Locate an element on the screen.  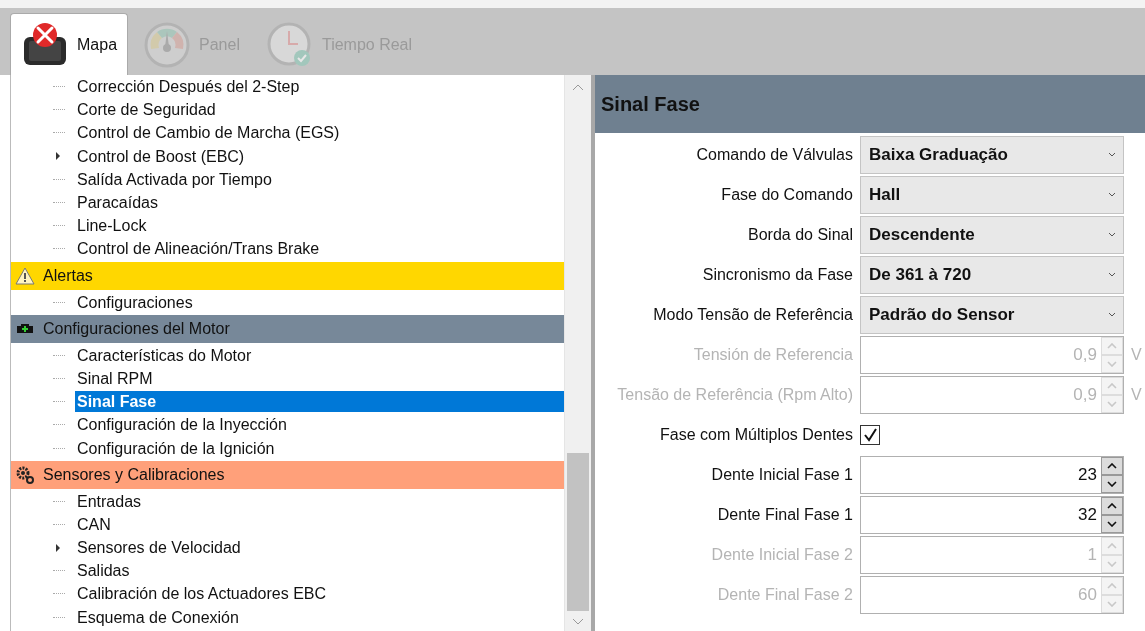
gears-icon is located at coordinates (25, 474).